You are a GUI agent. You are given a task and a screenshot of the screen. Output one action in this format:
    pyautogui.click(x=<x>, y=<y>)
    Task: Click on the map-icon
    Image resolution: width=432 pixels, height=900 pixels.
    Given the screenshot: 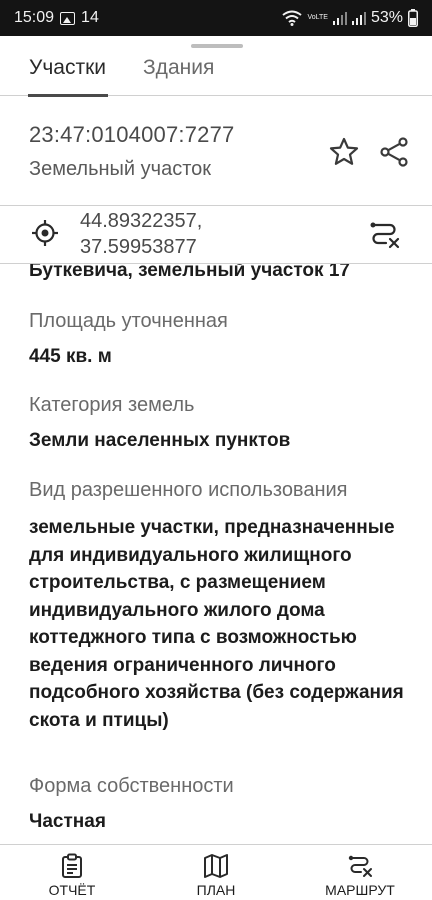 What is the action you would take?
    pyautogui.click(x=216, y=866)
    